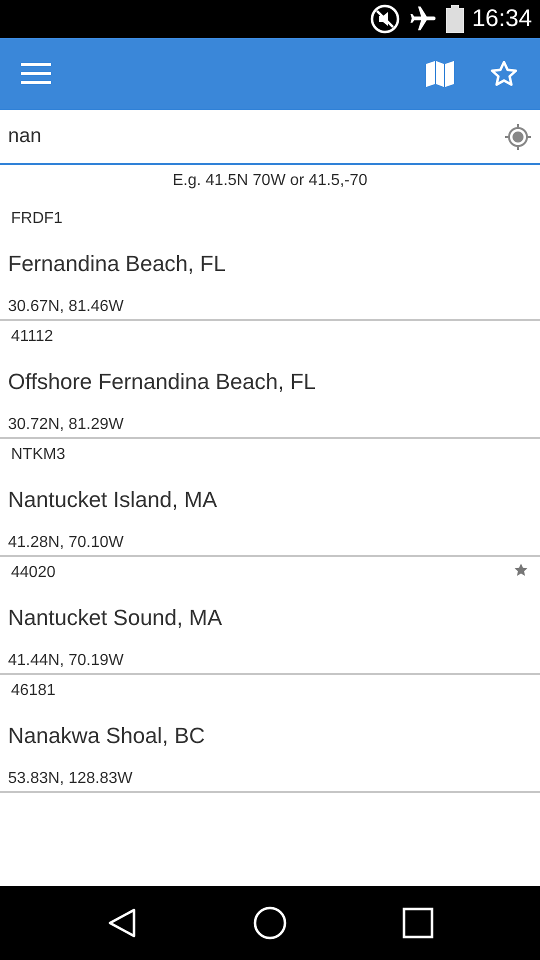  I want to click on station-item: 46181 Nanakwa Shoal, BC 53.83N, 128.83W, so click(270, 734).